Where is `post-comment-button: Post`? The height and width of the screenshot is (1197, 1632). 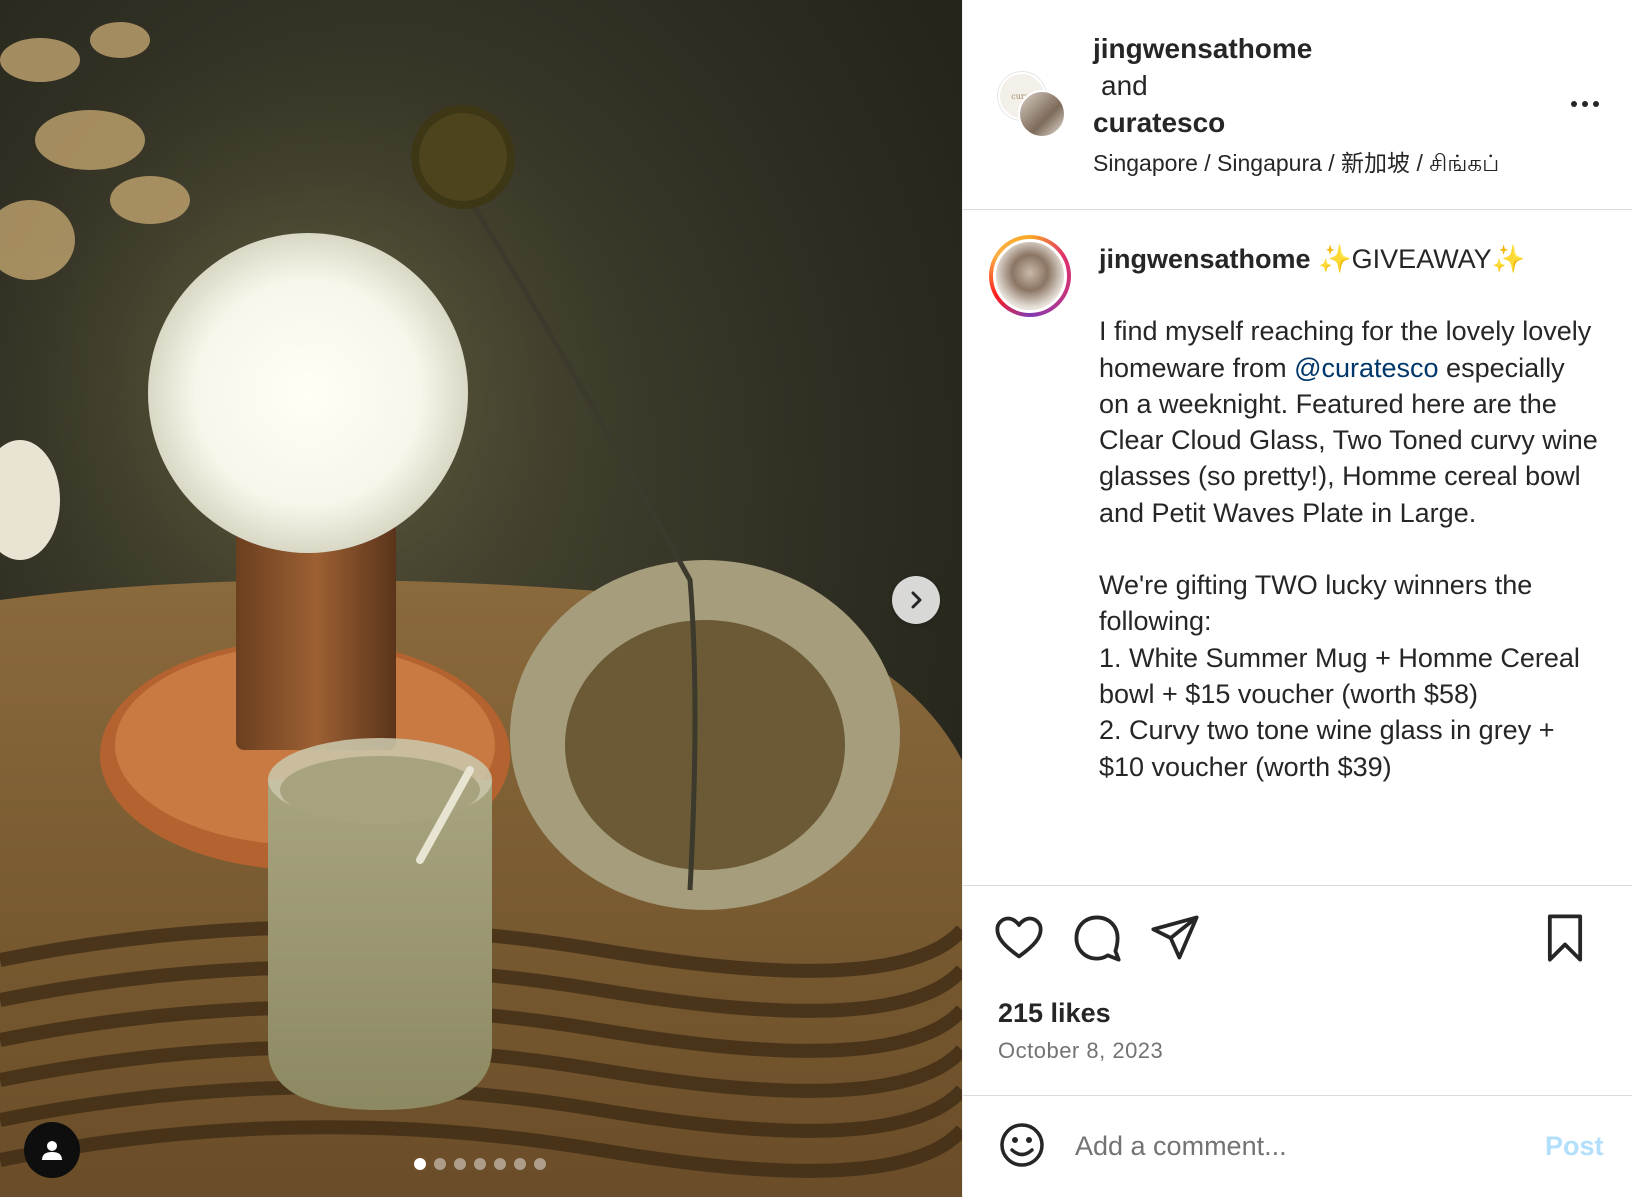 post-comment-button: Post is located at coordinates (1574, 1146).